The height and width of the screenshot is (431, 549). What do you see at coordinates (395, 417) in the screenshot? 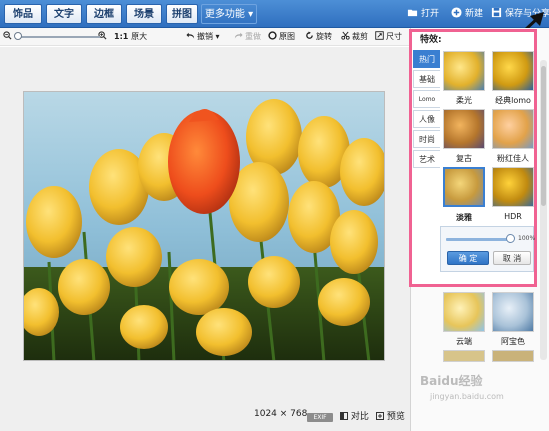
I see `preview-label: 预览` at bounding box center [395, 417].